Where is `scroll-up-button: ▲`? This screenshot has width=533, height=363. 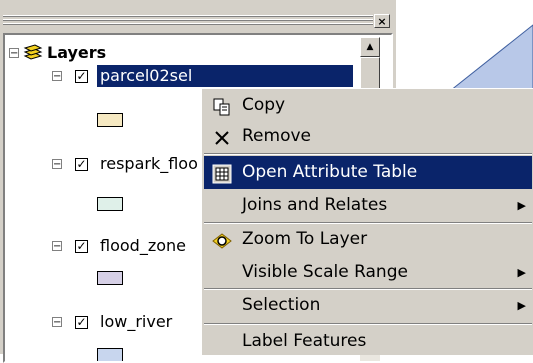
scroll-up-button: ▲ is located at coordinates (370, 47).